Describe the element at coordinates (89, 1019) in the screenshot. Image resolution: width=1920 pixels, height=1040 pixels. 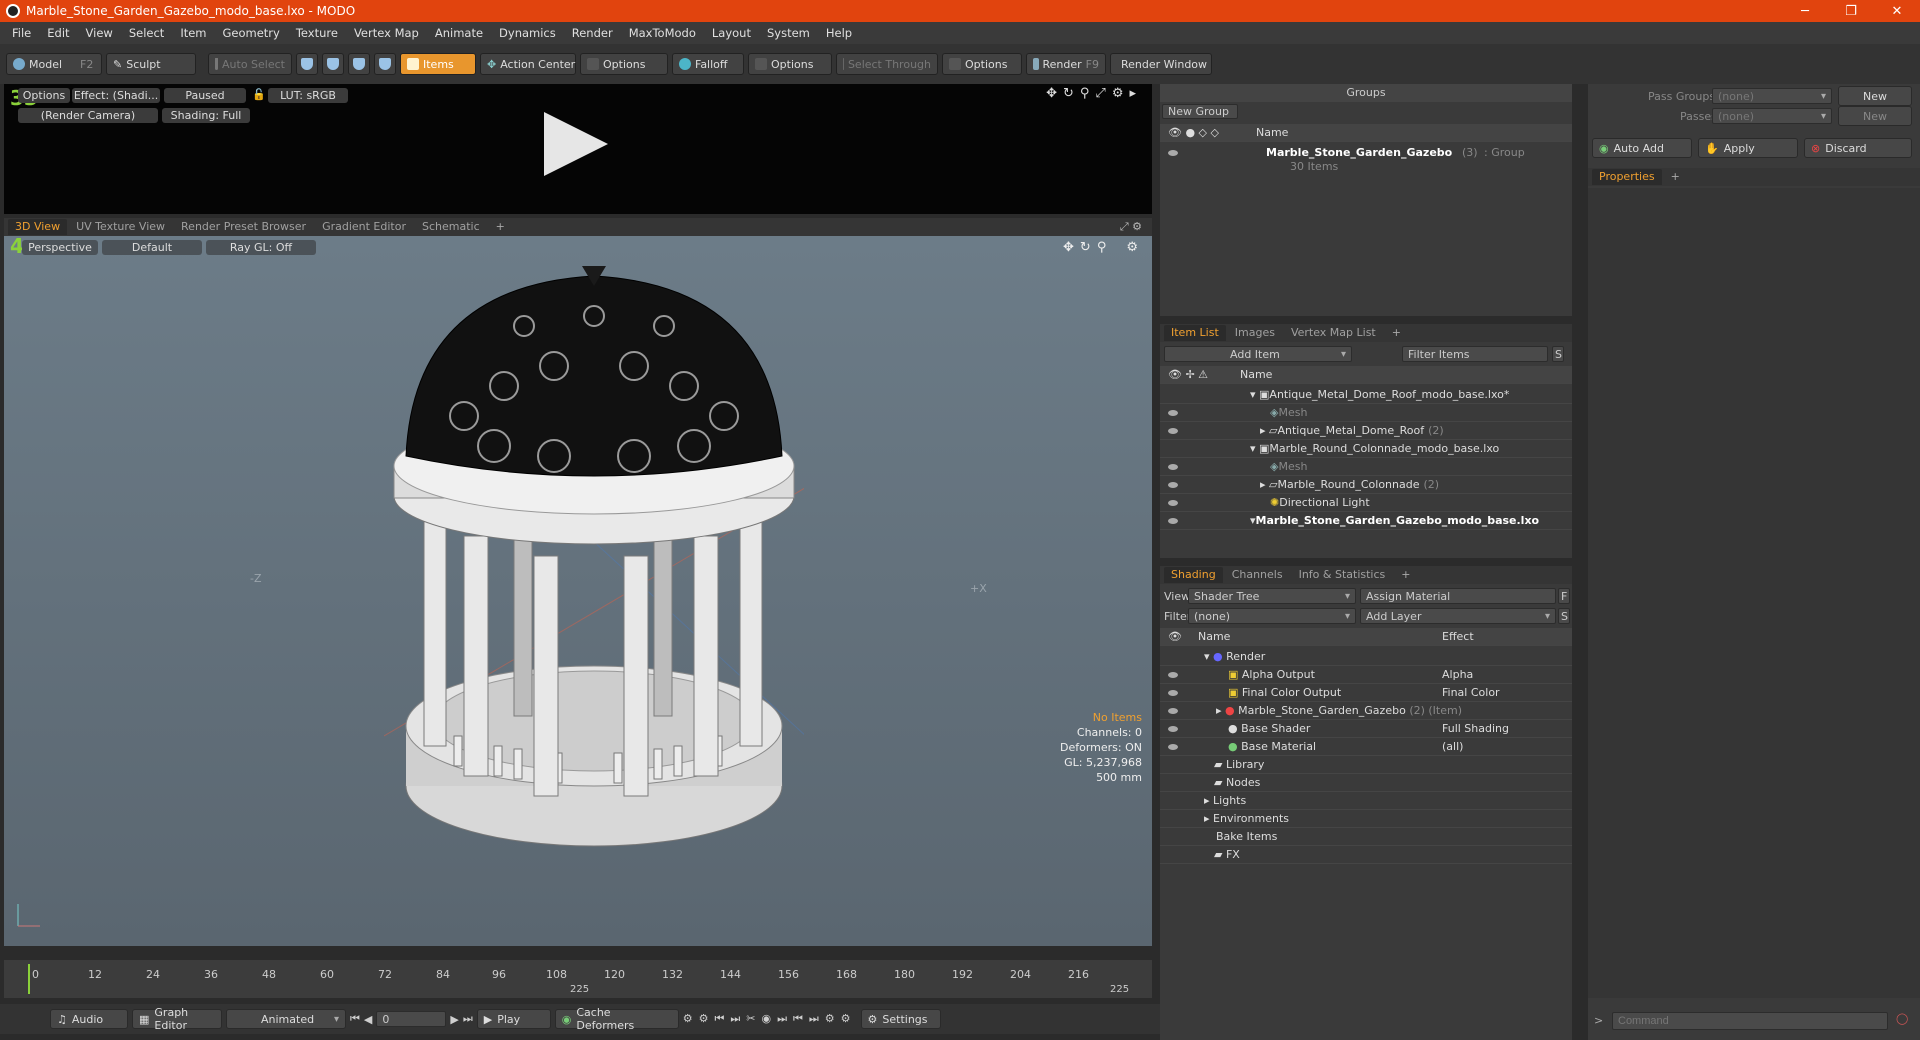
I see `audio-button: ♫ Audio` at that location.